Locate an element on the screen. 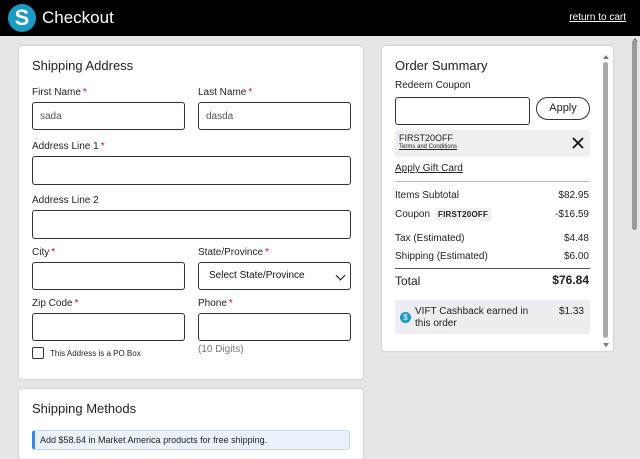  last-name-label: Last Name * is located at coordinates (225, 92).